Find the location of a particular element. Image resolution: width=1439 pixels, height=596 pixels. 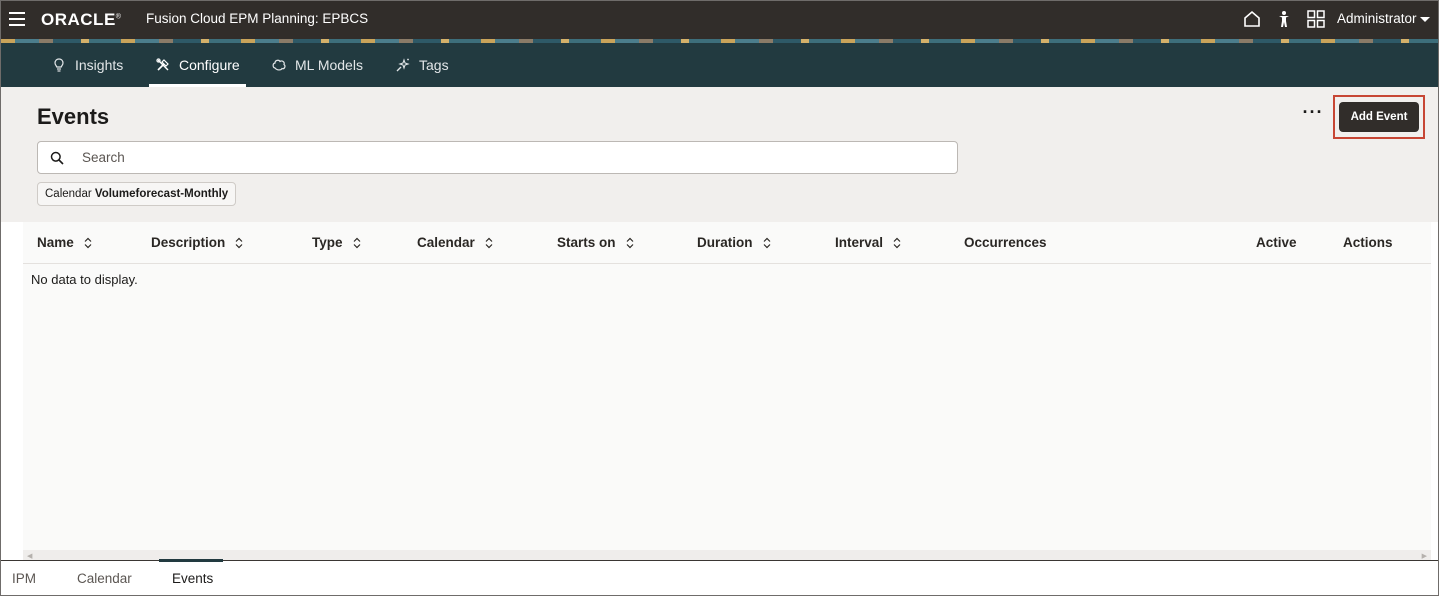

user-name: Administrator is located at coordinates (1377, 18).